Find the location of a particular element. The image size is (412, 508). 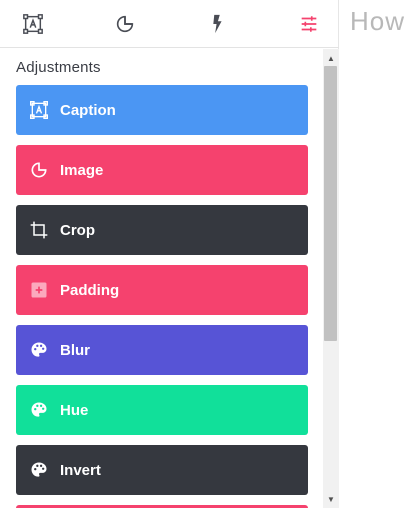

adjustment-image-button: Image is located at coordinates (162, 170).